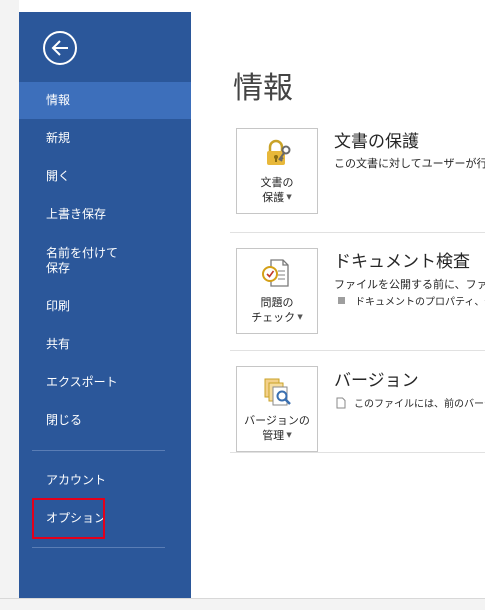 The height and width of the screenshot is (610, 485). What do you see at coordinates (105, 100) in the screenshot?
I see `sidebar-item-info: 情報` at bounding box center [105, 100].